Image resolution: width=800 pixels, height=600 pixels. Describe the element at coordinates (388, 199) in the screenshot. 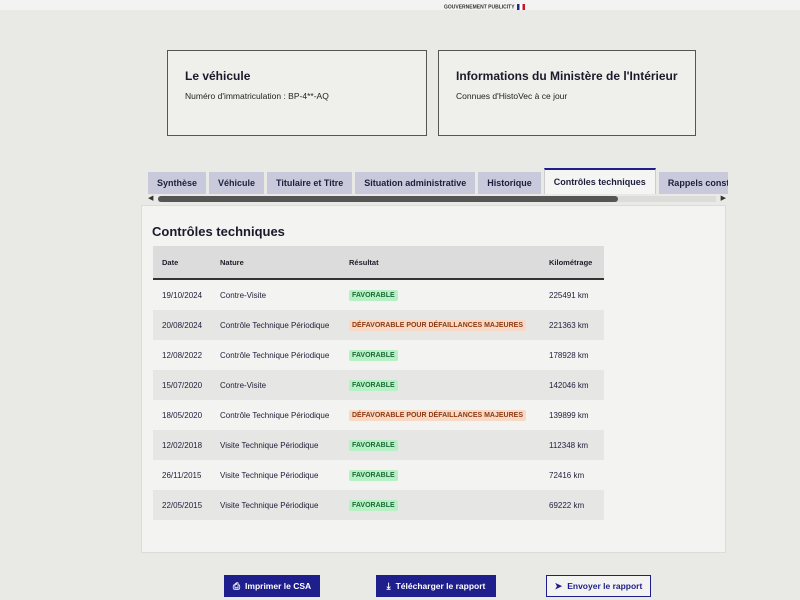

I see `scroll-thumb` at that location.